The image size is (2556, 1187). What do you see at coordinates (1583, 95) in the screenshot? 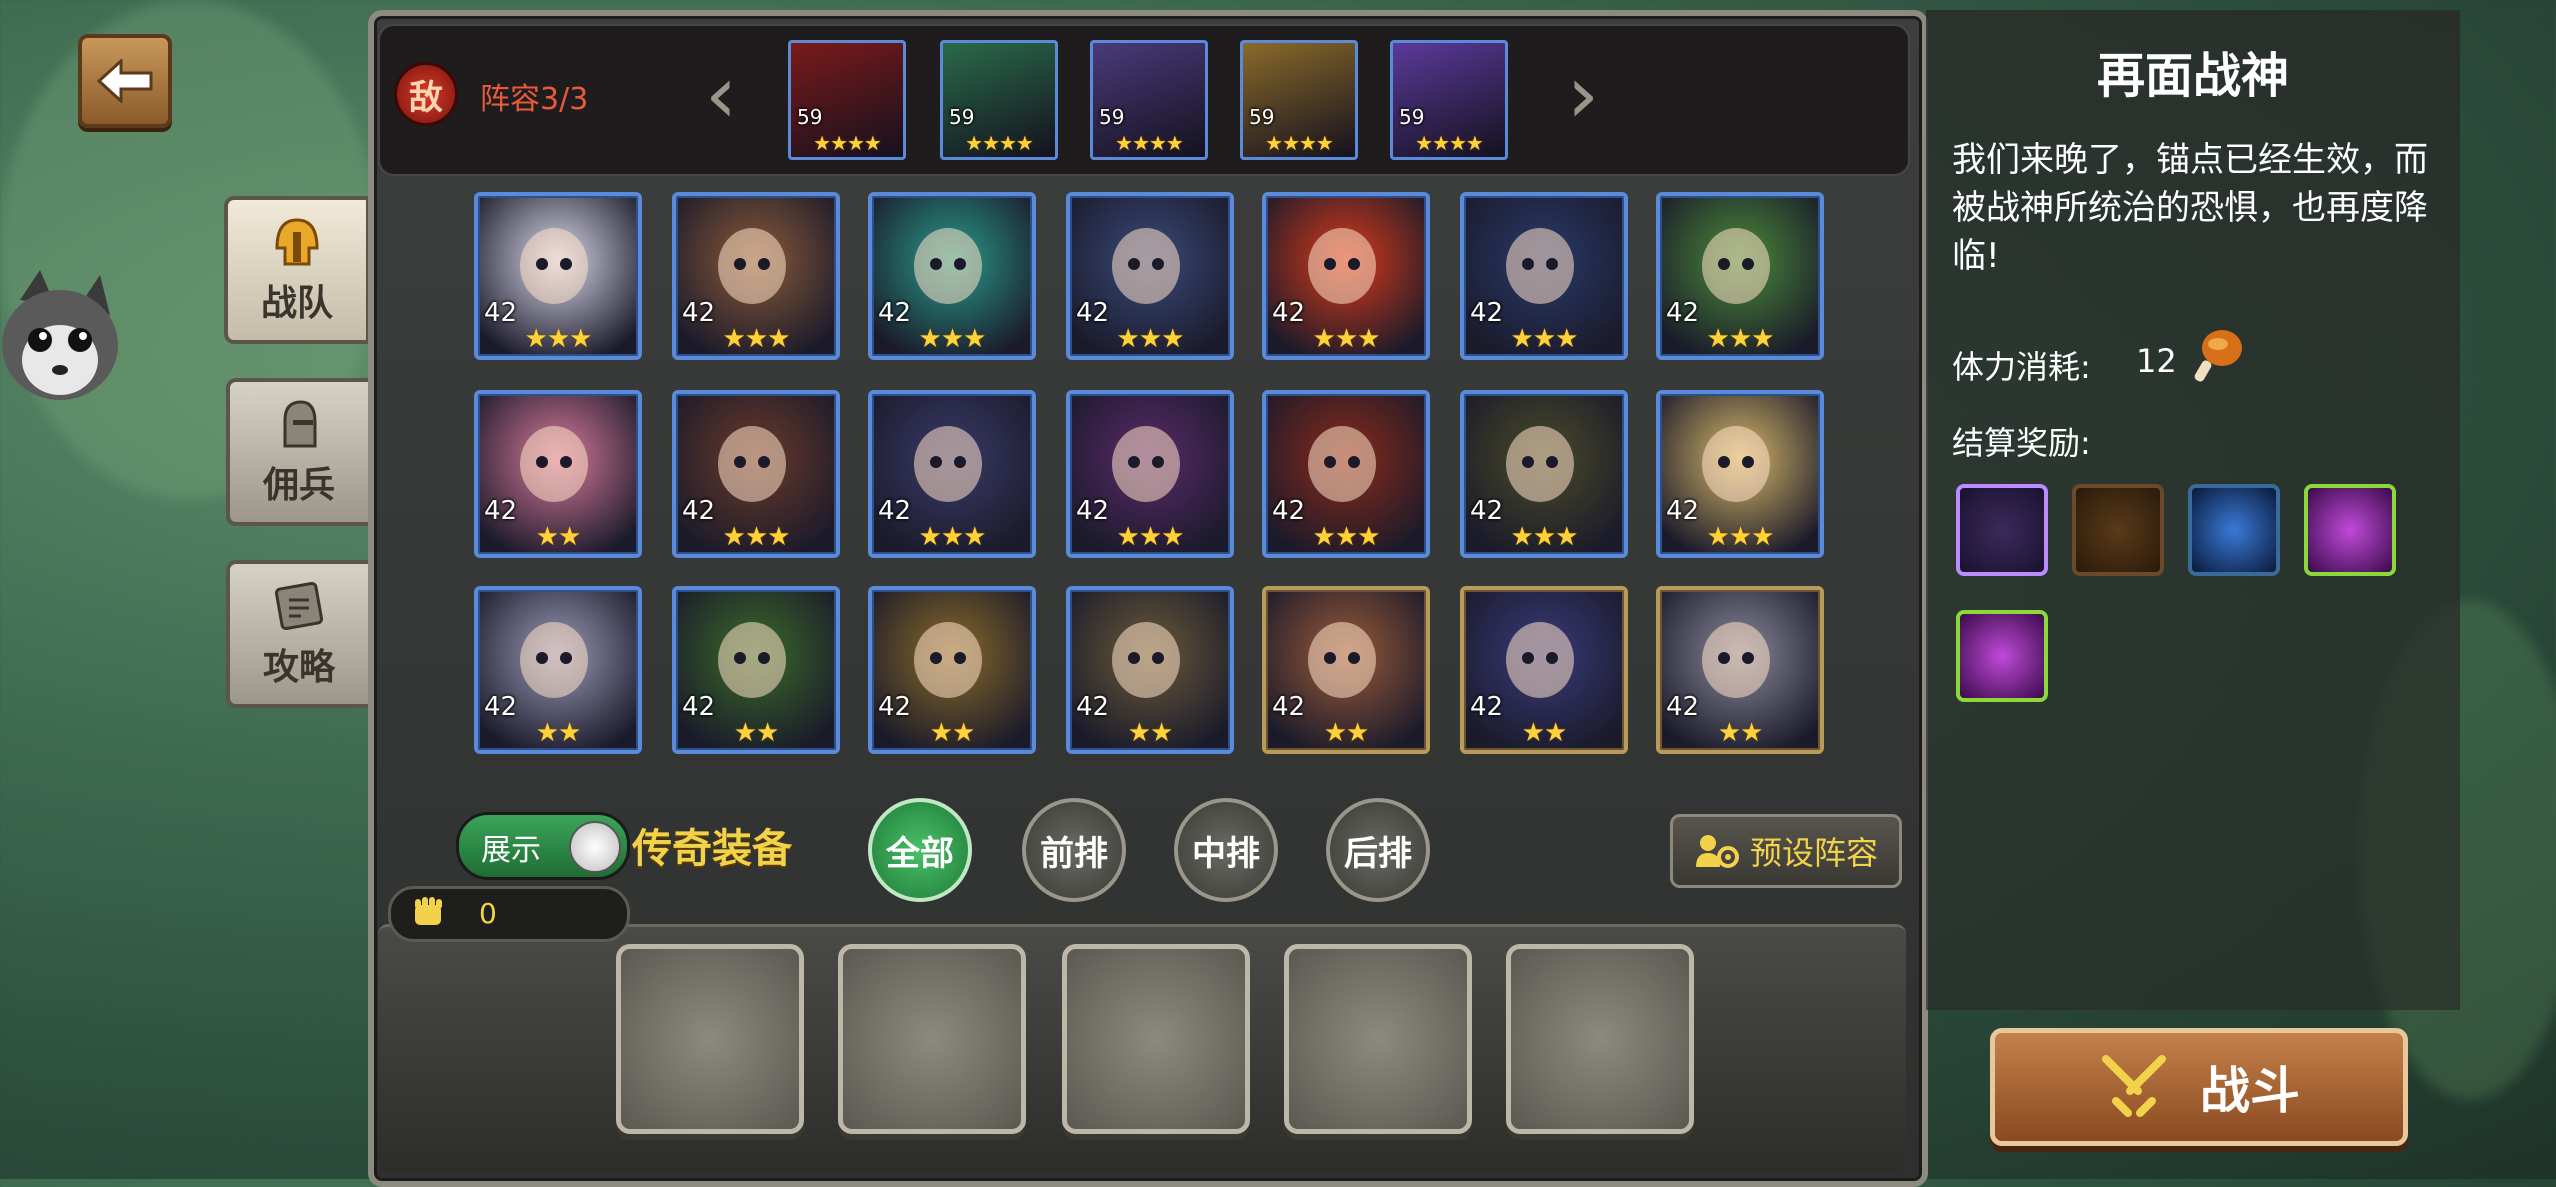
I see `next-lineup-arrow: ›` at bounding box center [1583, 95].